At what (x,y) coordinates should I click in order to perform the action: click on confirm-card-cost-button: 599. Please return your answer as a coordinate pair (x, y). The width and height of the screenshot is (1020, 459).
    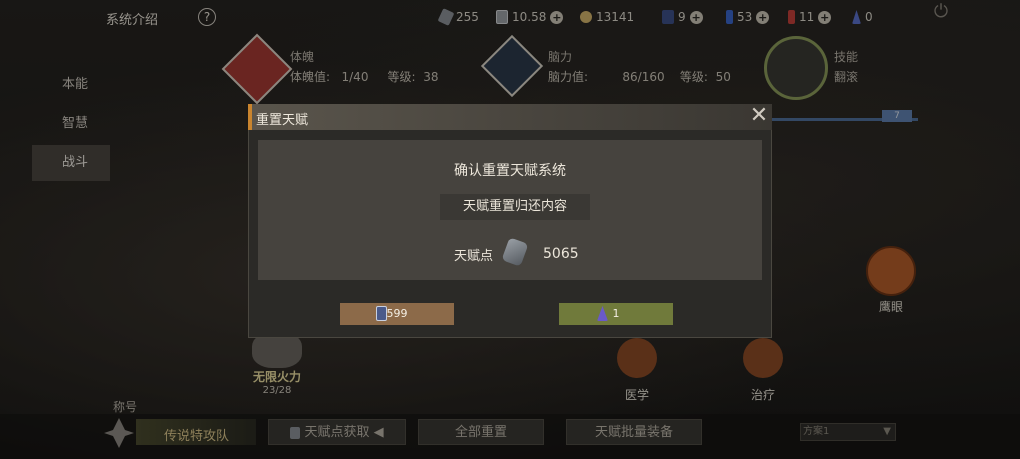
    Looking at the image, I should click on (397, 314).